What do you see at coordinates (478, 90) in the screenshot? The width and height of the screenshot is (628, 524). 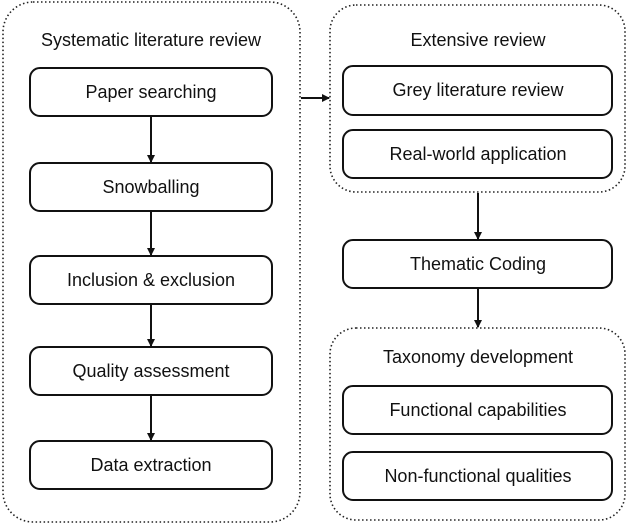 I see `grey-literature-label: Grey literature review` at bounding box center [478, 90].